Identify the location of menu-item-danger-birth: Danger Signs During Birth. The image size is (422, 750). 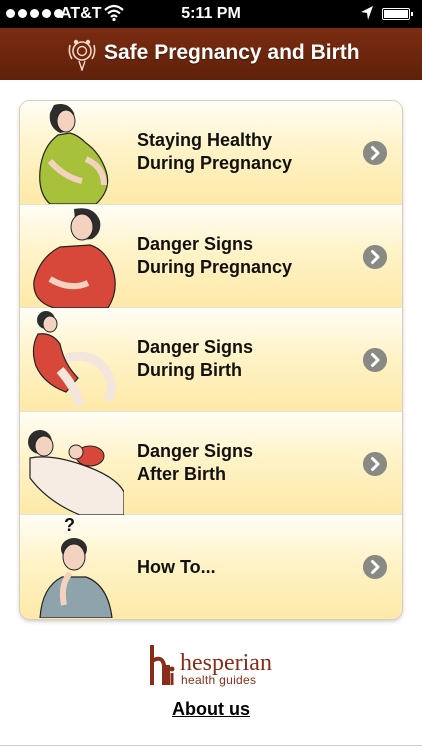
(211, 360).